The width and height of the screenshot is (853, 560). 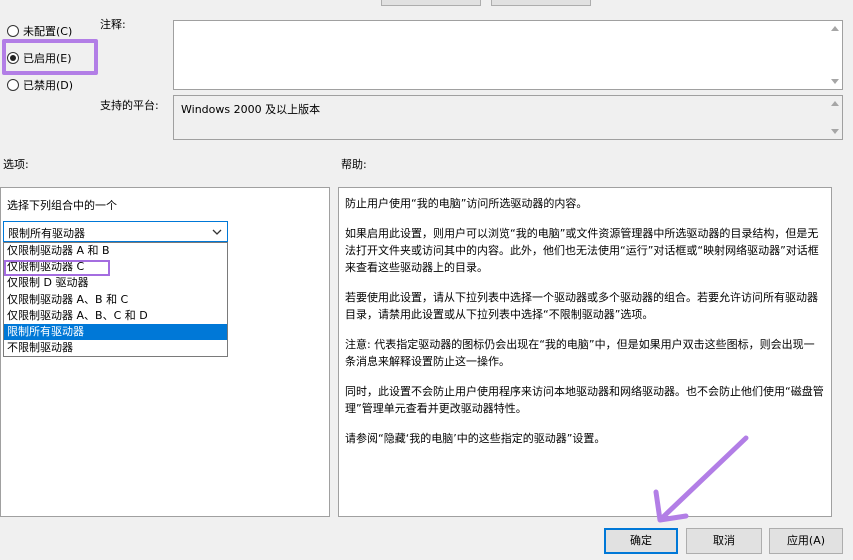 What do you see at coordinates (115, 348) in the screenshot?
I see `dropdown-option: 不限制驱动器` at bounding box center [115, 348].